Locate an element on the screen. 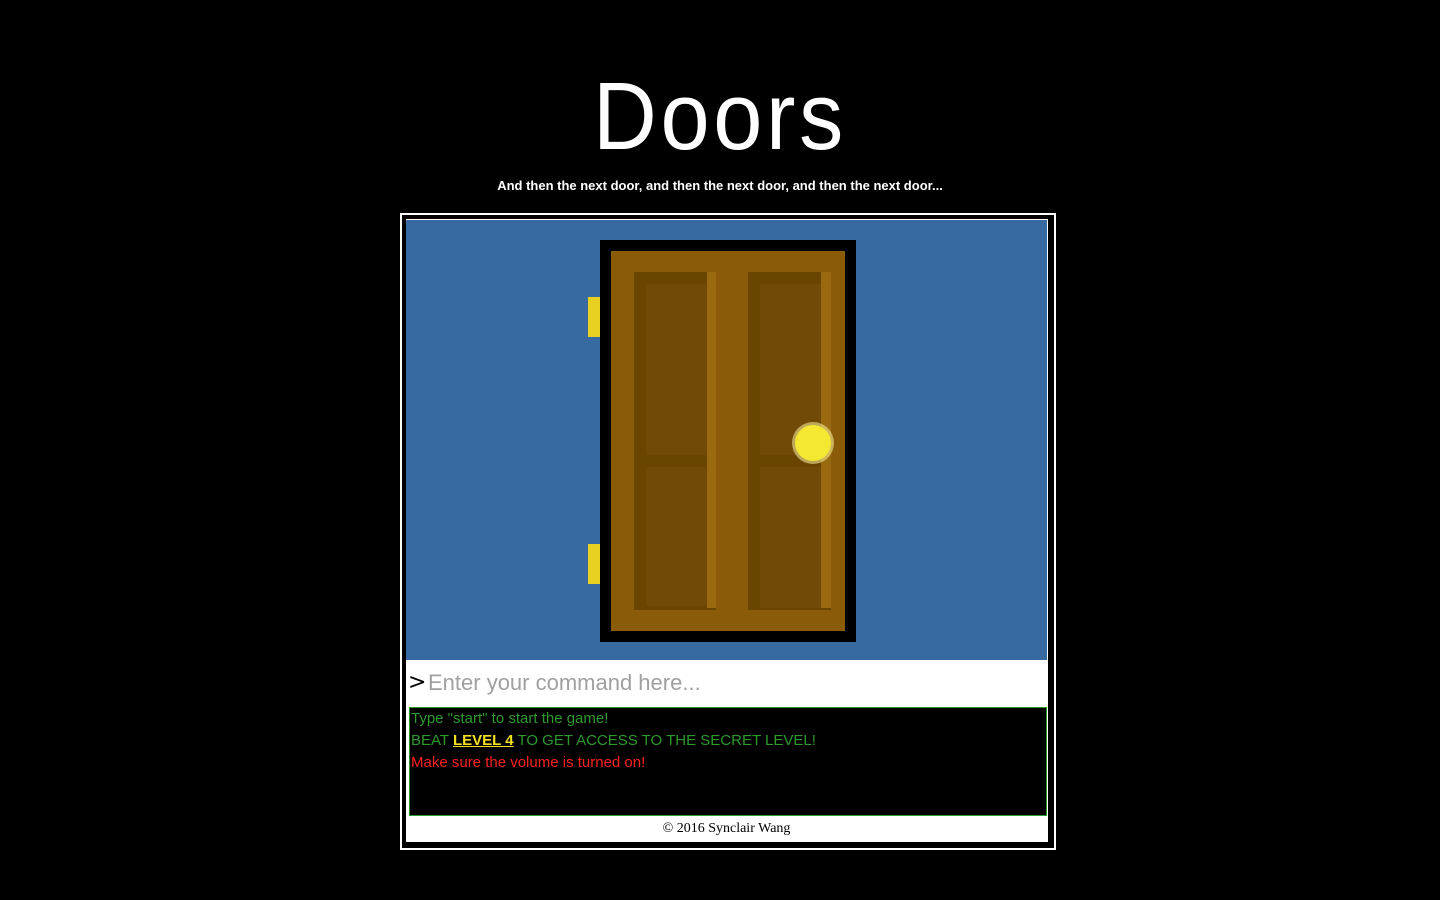  prompt-chevron-icon: > is located at coordinates (417, 682).